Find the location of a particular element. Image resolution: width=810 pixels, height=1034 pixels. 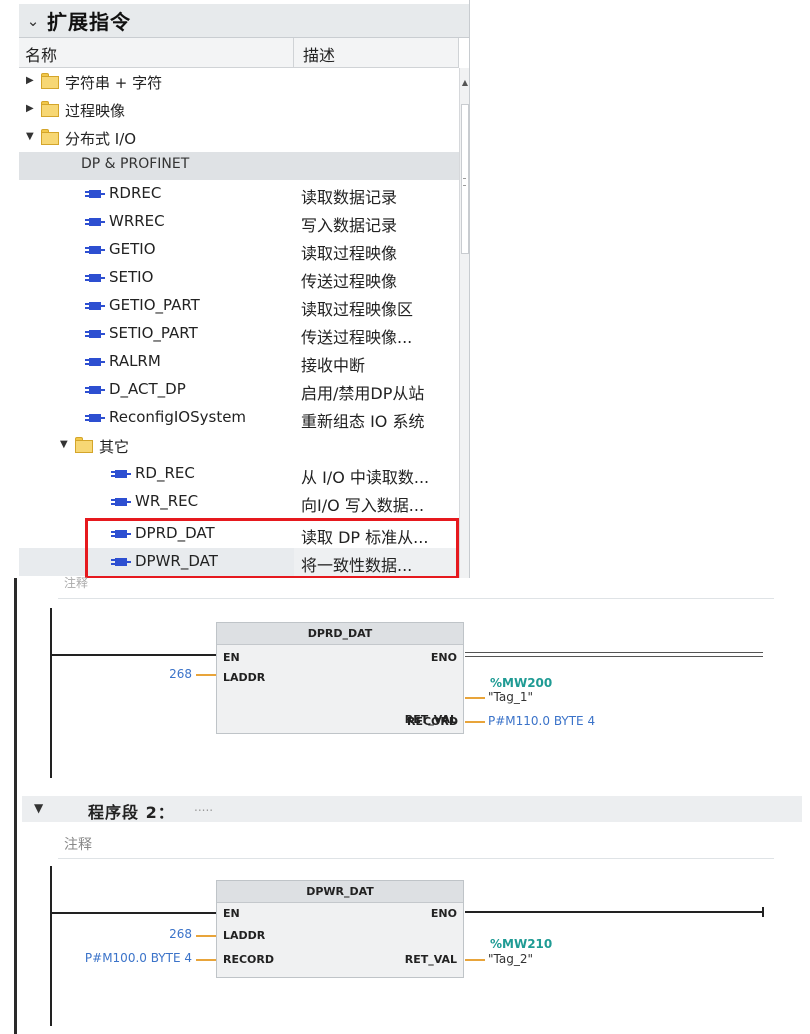

tree-folder-process-image: ▶ 过程映像 is located at coordinates (239, 110).